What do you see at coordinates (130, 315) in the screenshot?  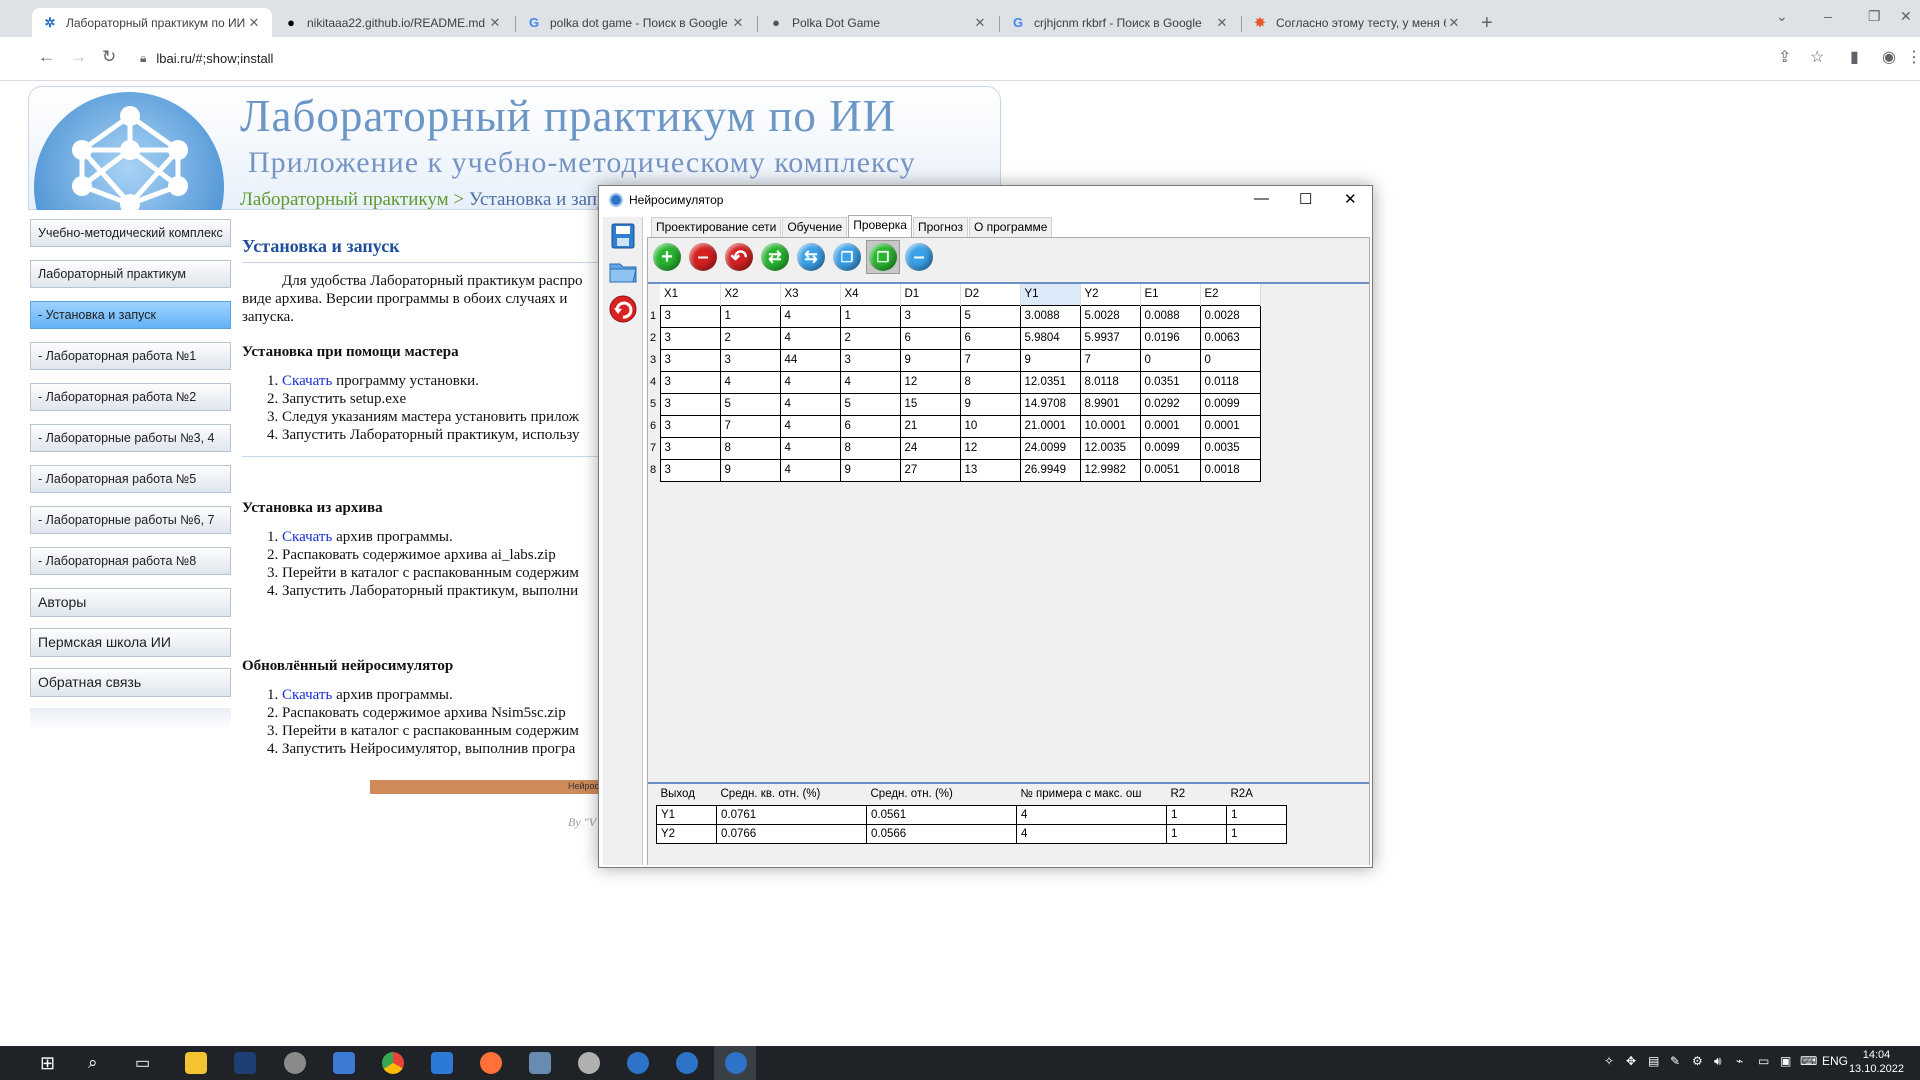 I see `menu-item-install: - Установка и запуск` at bounding box center [130, 315].